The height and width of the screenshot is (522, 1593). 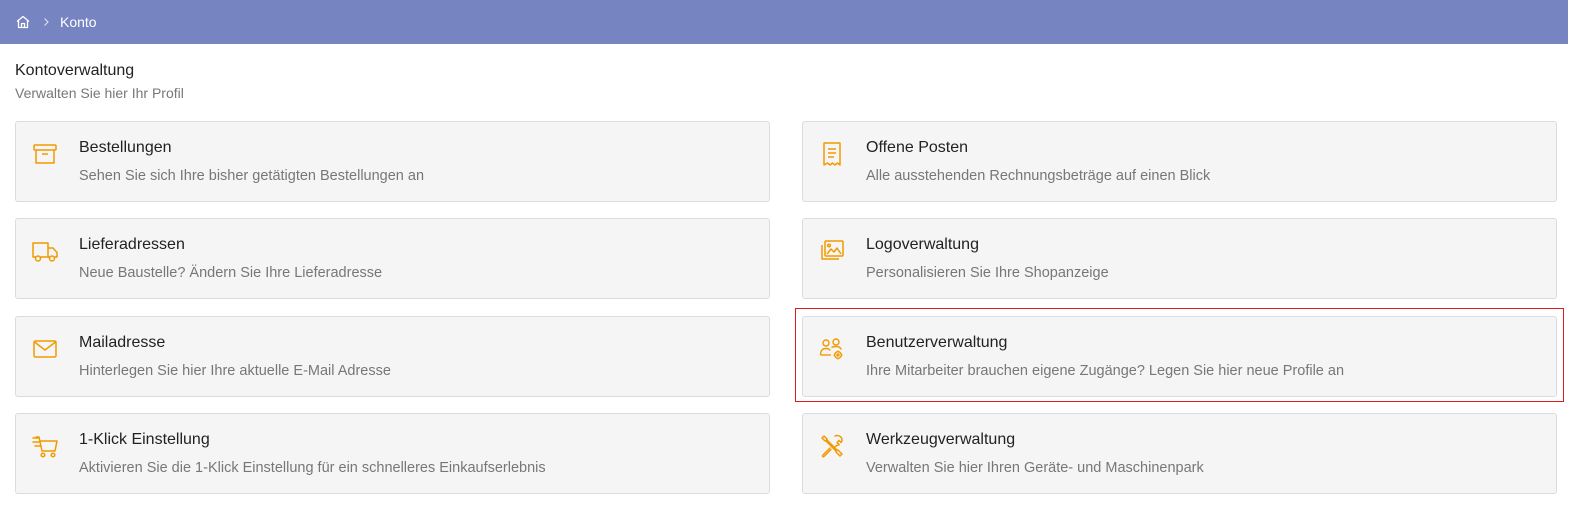 What do you see at coordinates (941, 439) in the screenshot?
I see `card-title: Werkzeugverwaltung` at bounding box center [941, 439].